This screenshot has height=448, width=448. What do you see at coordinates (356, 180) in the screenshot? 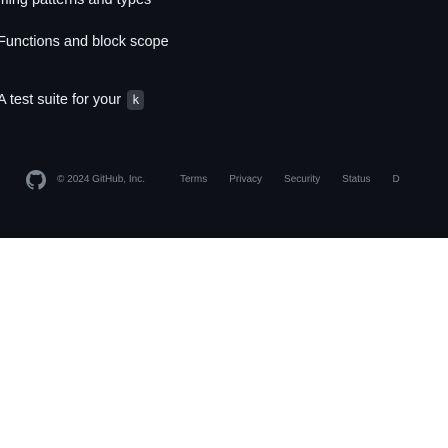
I see `footer-link-status: Status` at bounding box center [356, 180].